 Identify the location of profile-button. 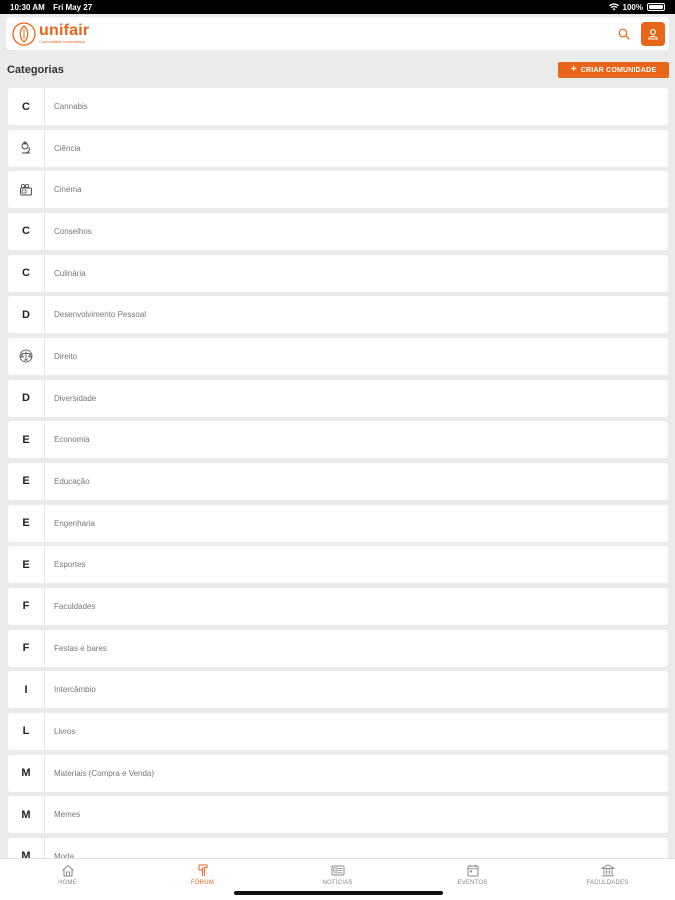
(653, 33).